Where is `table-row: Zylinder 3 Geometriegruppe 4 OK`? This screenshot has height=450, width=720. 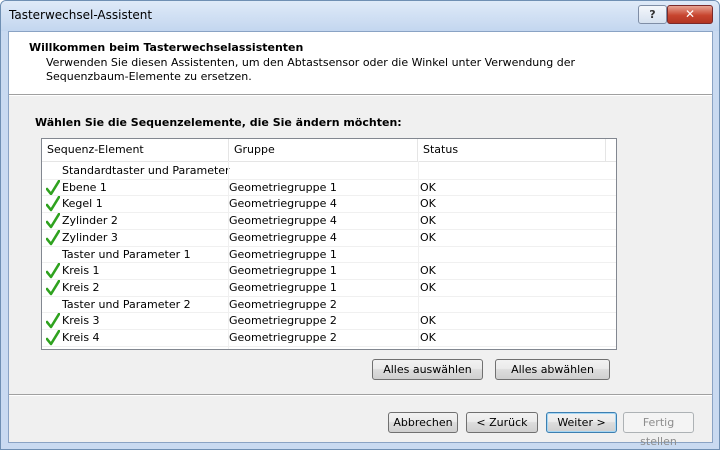 table-row: Zylinder 3 Geometriegruppe 4 OK is located at coordinates (329, 237).